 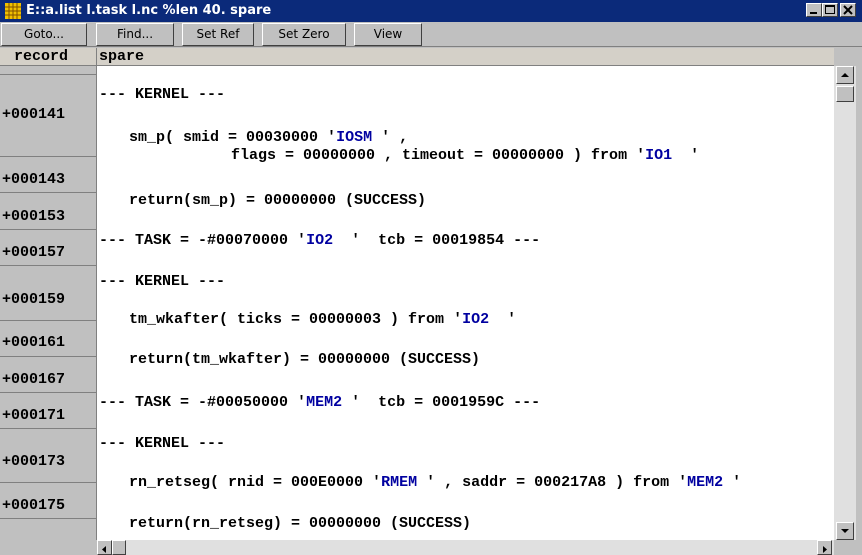 I want to click on scroll-up-button, so click(x=845, y=75).